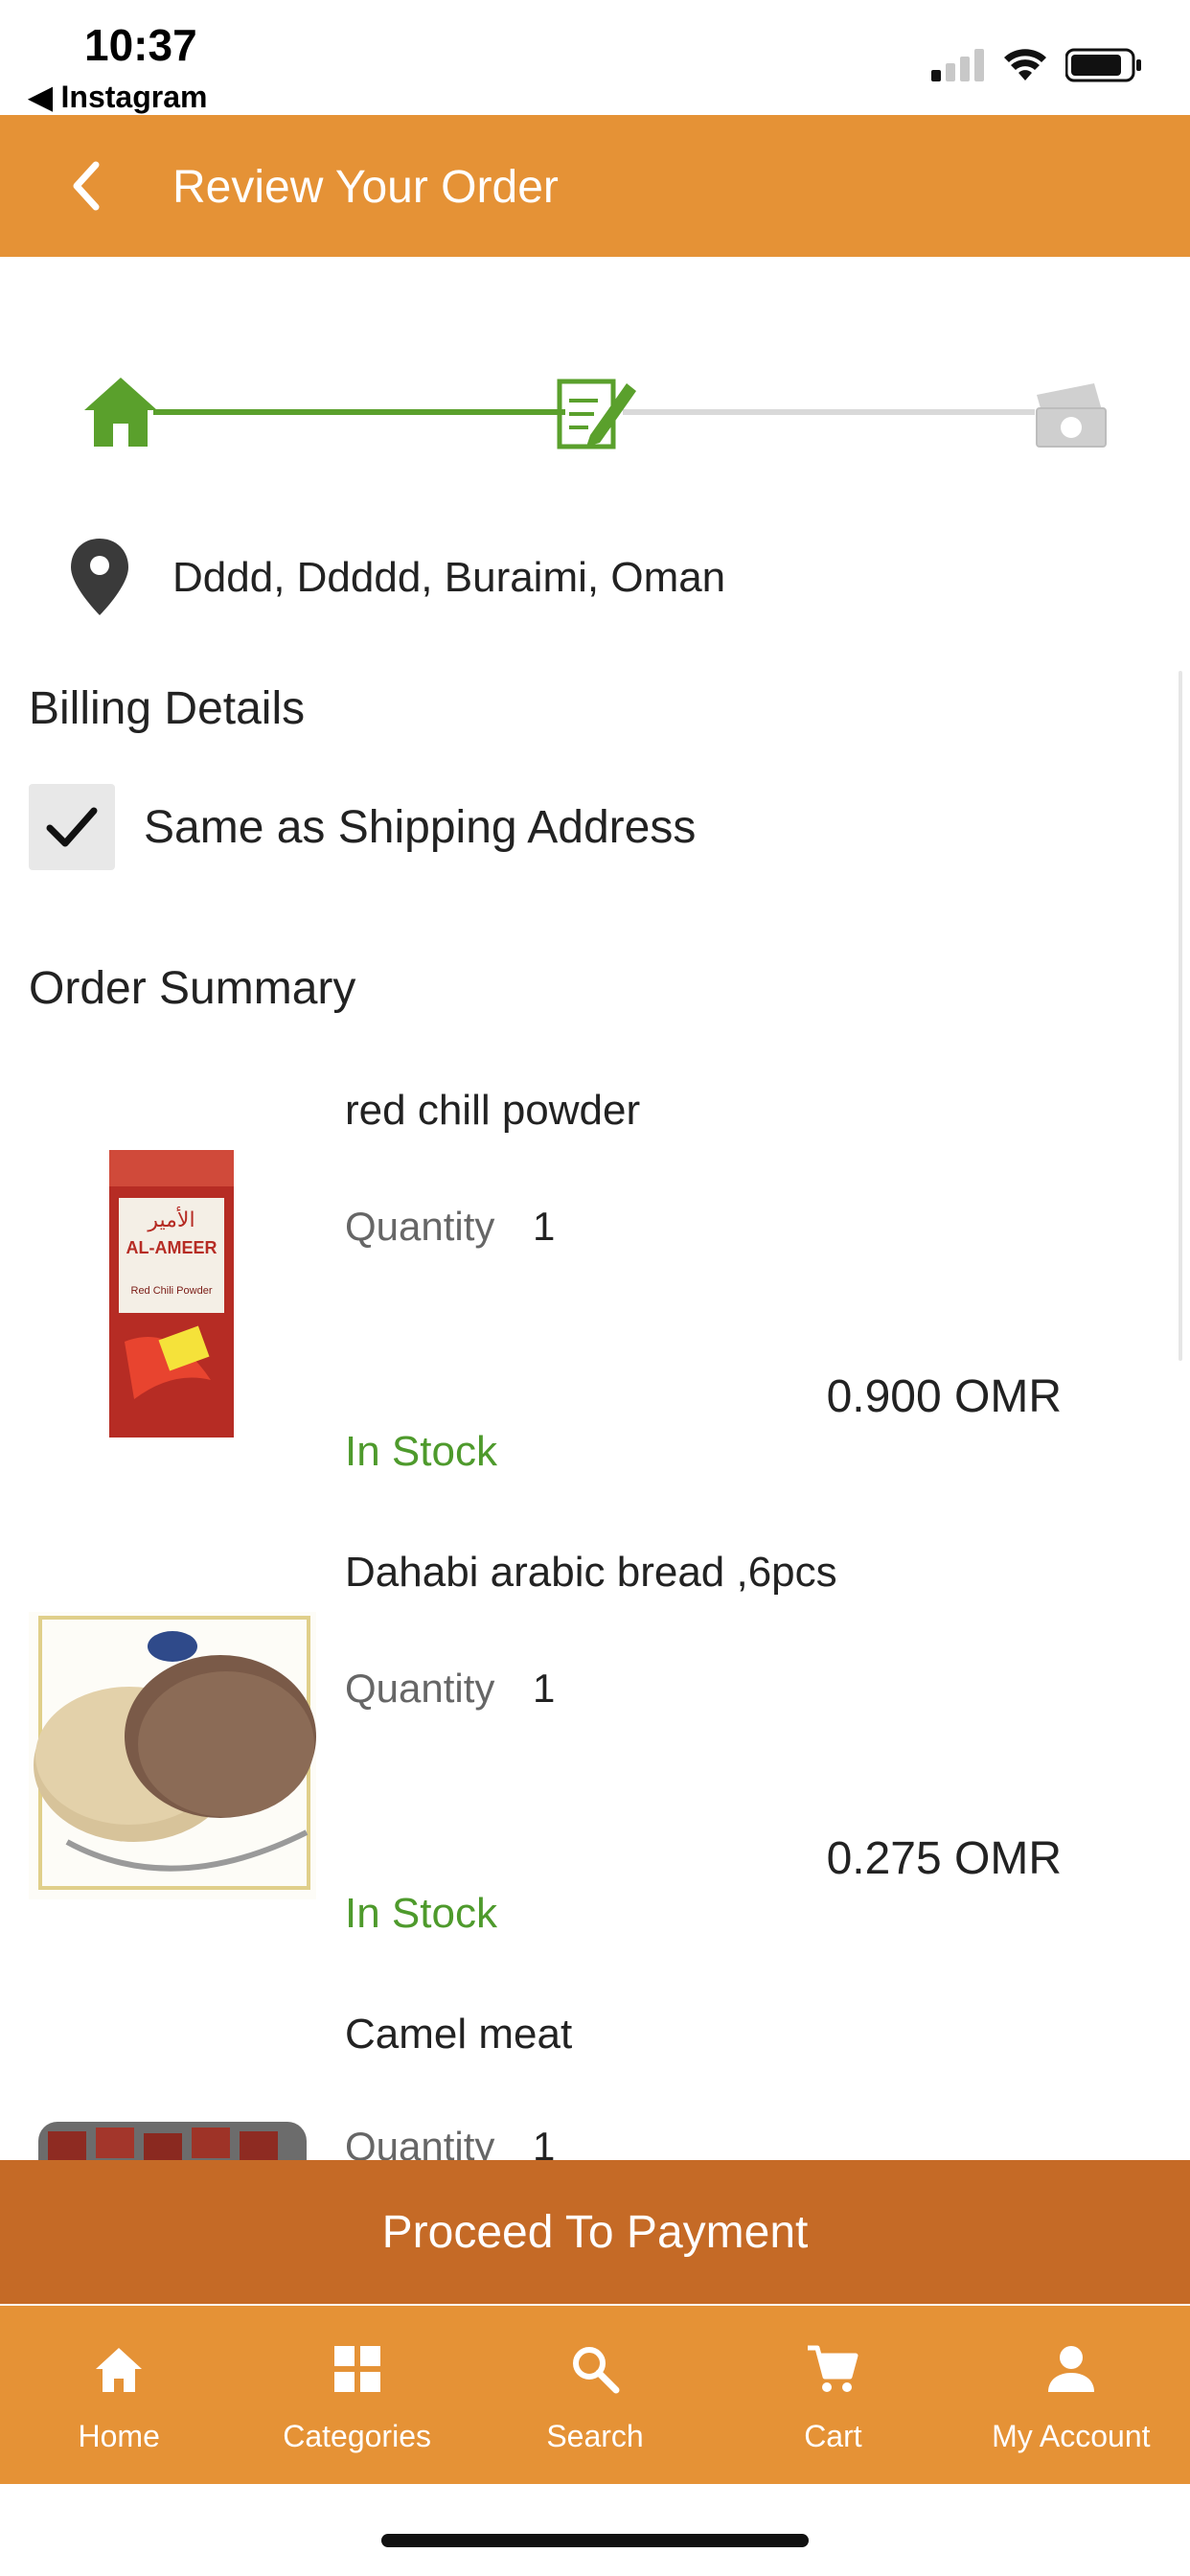  What do you see at coordinates (595, 57) in the screenshot?
I see `status-bar: 10:37 ◀ Instagram` at bounding box center [595, 57].